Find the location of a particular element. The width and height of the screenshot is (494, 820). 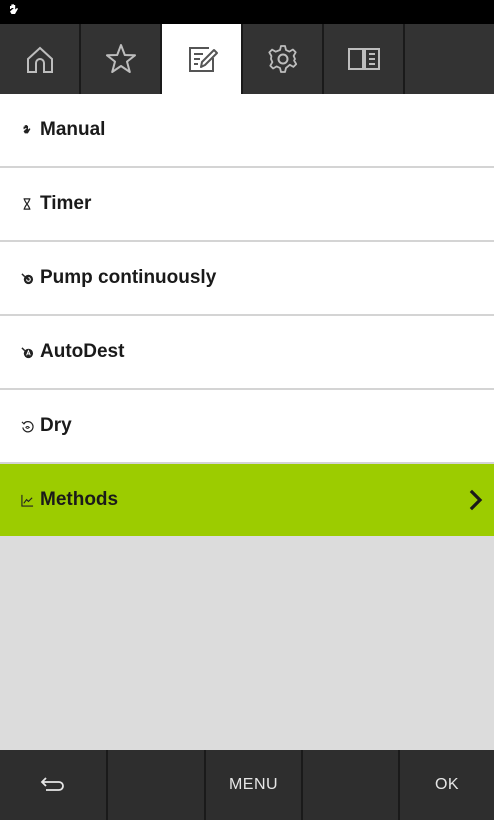

menu-item-timer: Timer is located at coordinates (247, 205).